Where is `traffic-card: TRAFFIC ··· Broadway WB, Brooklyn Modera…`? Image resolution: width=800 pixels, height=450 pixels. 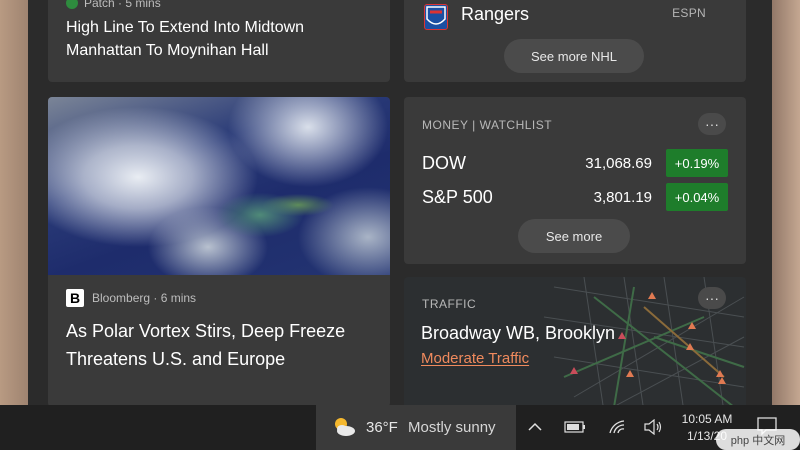 traffic-card: TRAFFIC ··· Broadway WB, Brooklyn Modera… is located at coordinates (575, 344).